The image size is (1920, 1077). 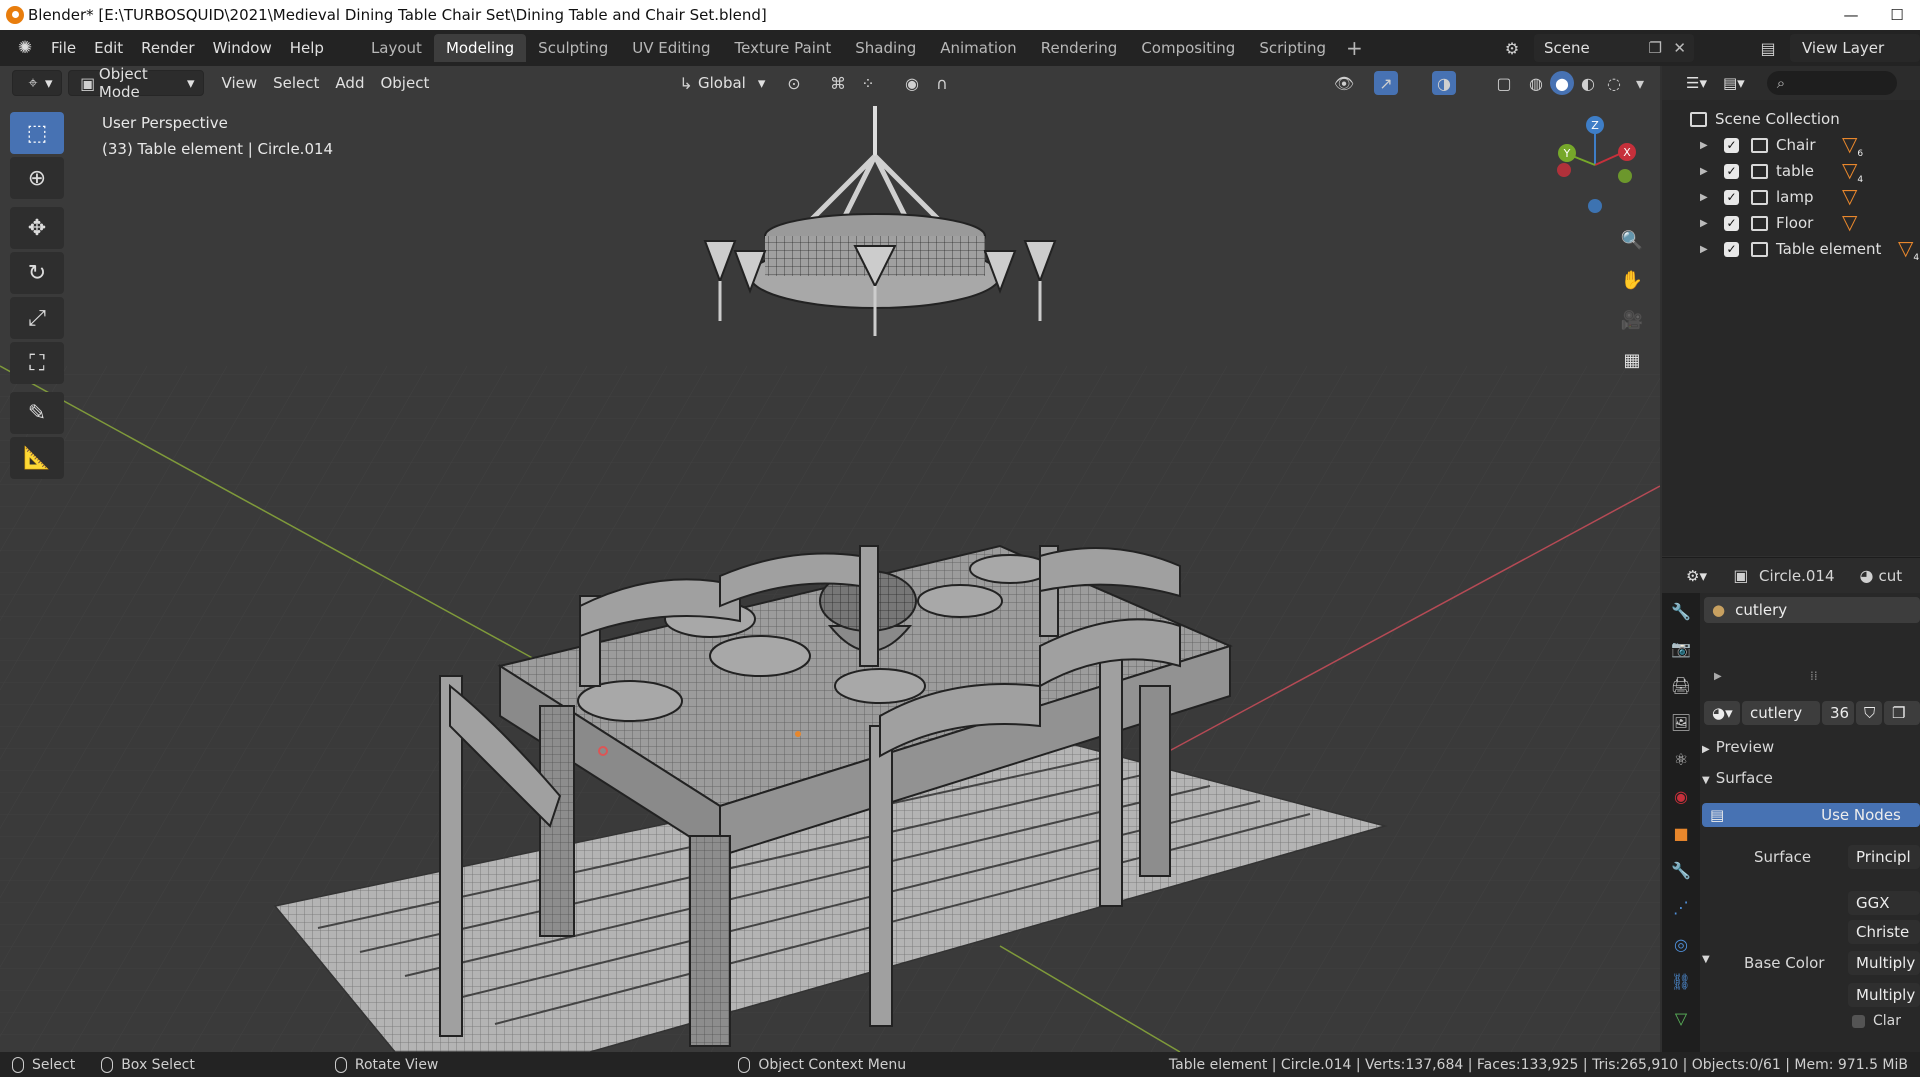 What do you see at coordinates (838, 83) in the screenshot?
I see `snap-icon: ⌘` at bounding box center [838, 83].